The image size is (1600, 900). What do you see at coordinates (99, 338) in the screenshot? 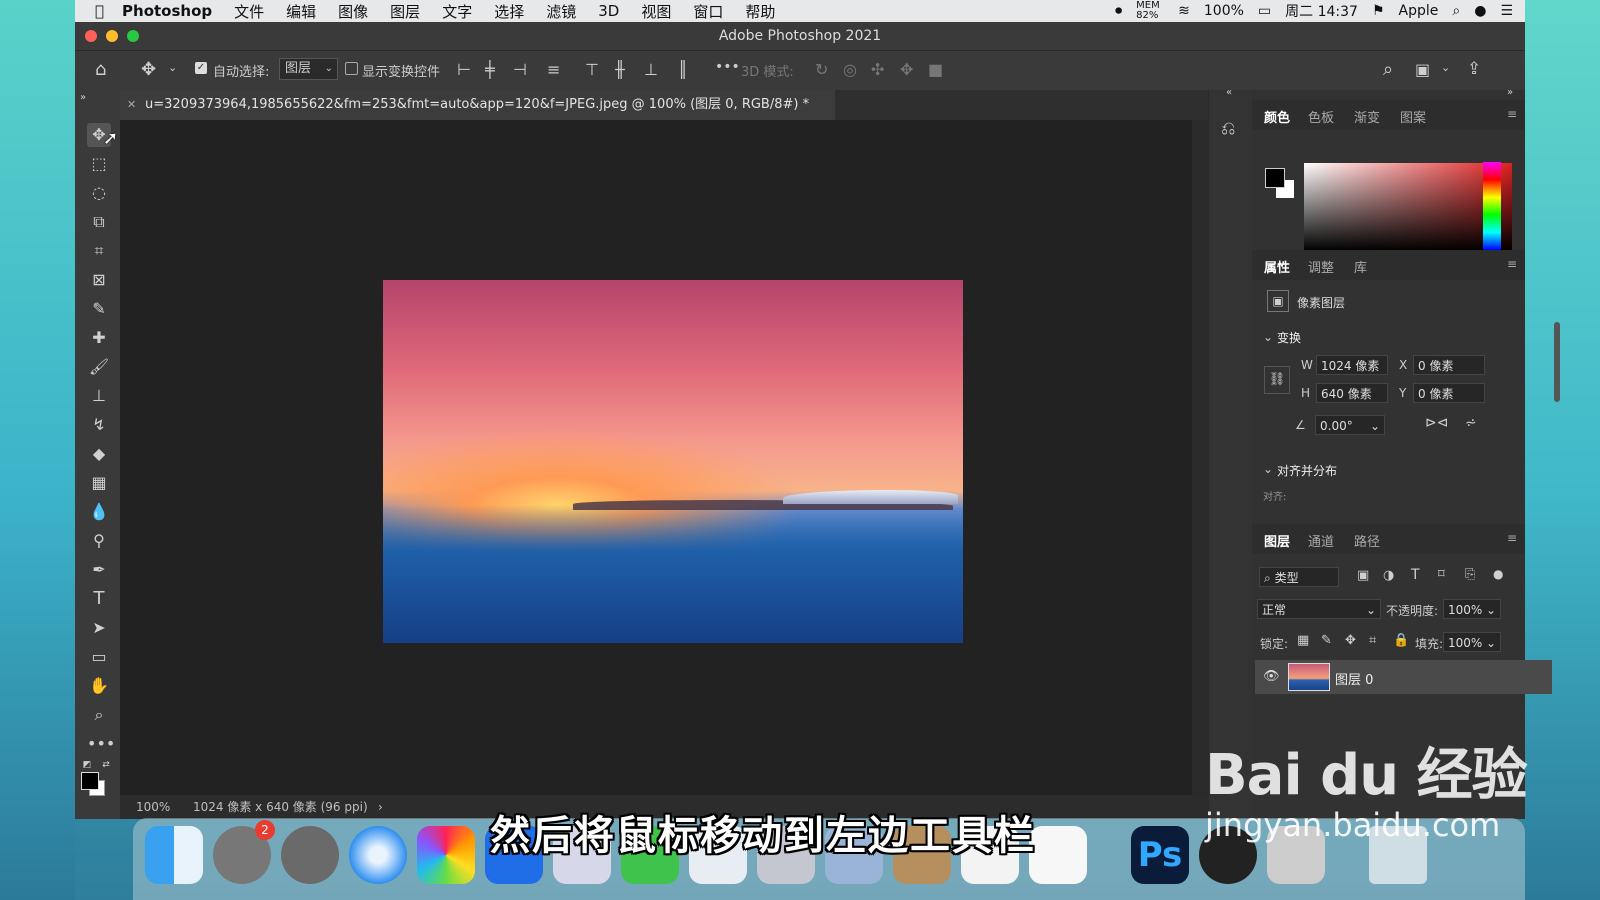
I see `healing-brush-tool-icon: ✚` at bounding box center [99, 338].